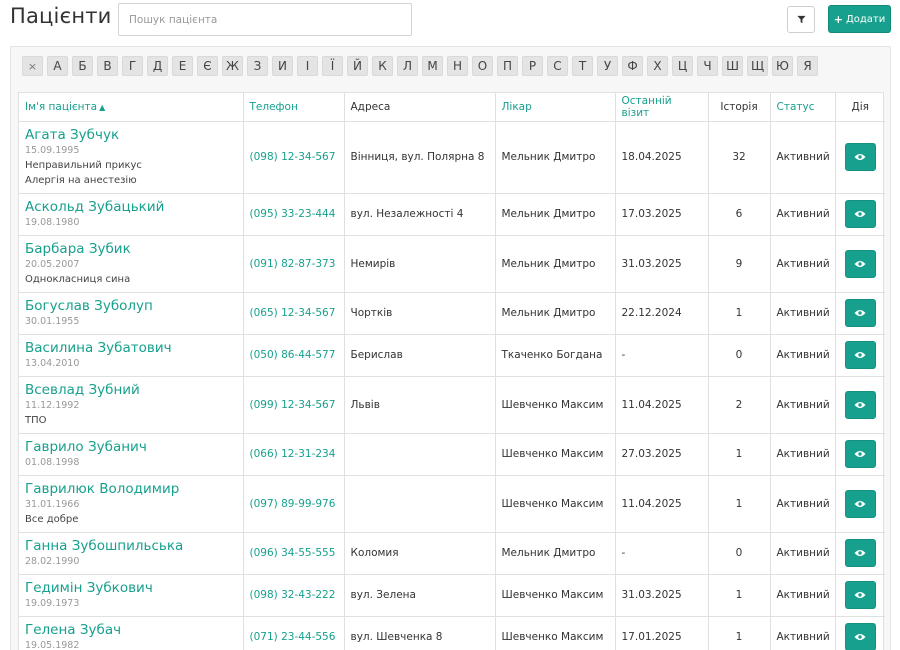 This screenshot has height=650, width=900. I want to click on patient-name-link: Гелена Зубач, so click(131, 630).